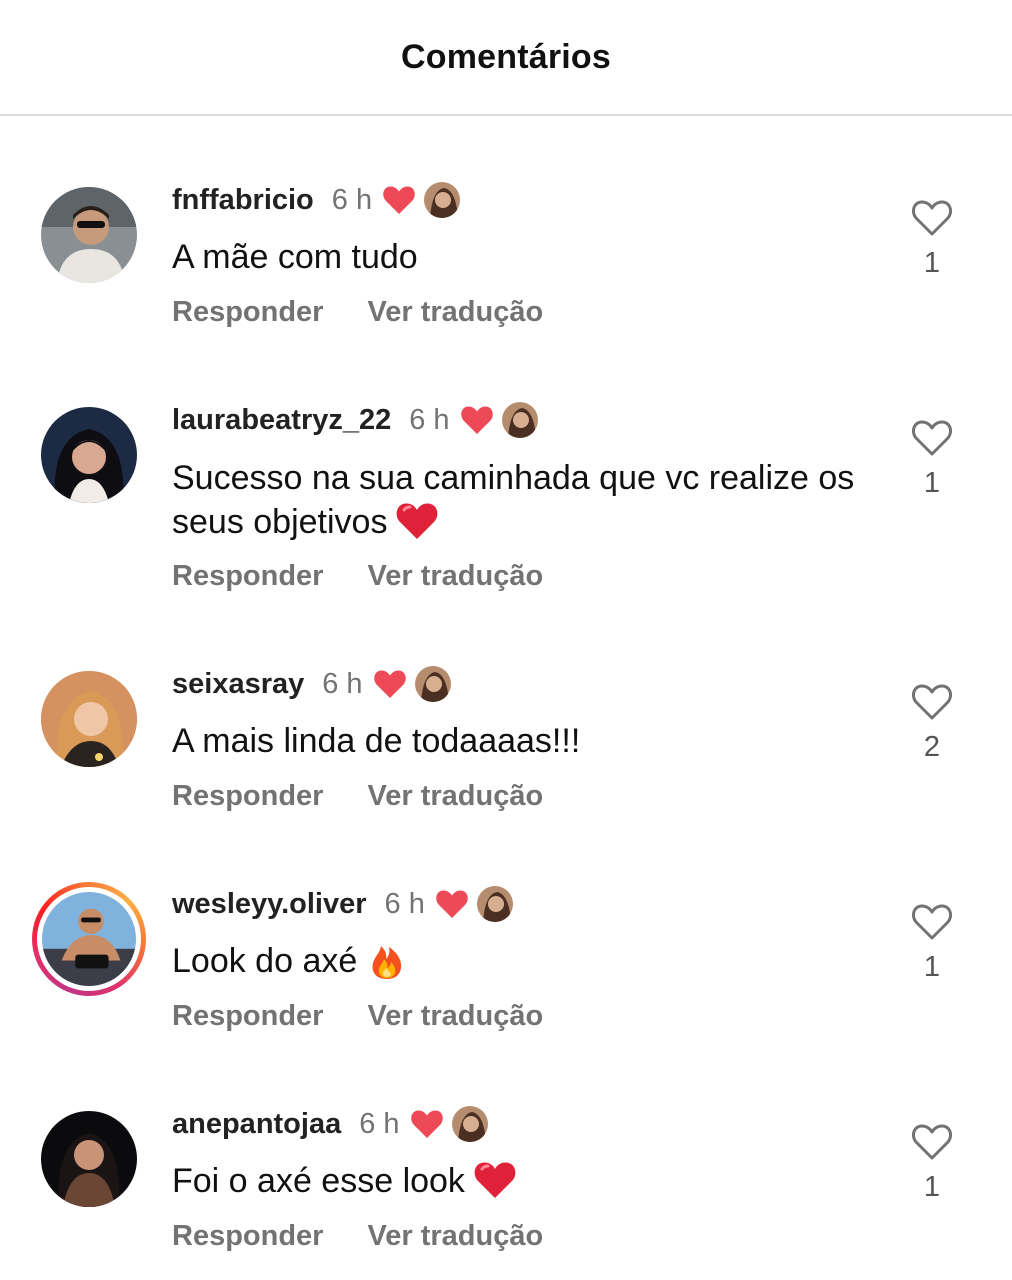 This screenshot has height=1280, width=1012. I want to click on comment-meta: fnffabricio 6 h, so click(316, 200).